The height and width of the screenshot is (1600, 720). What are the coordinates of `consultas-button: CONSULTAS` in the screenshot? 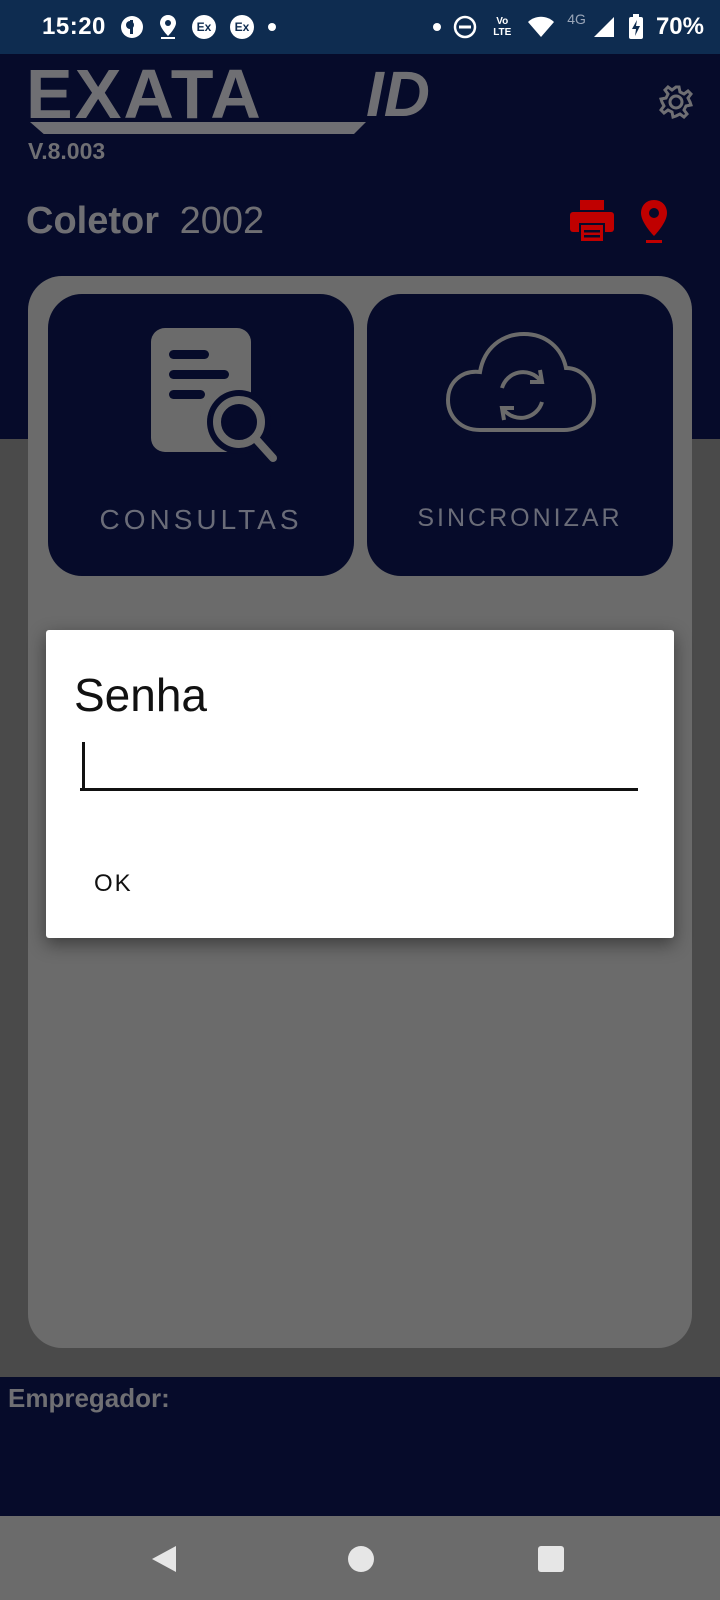 It's located at (201, 435).